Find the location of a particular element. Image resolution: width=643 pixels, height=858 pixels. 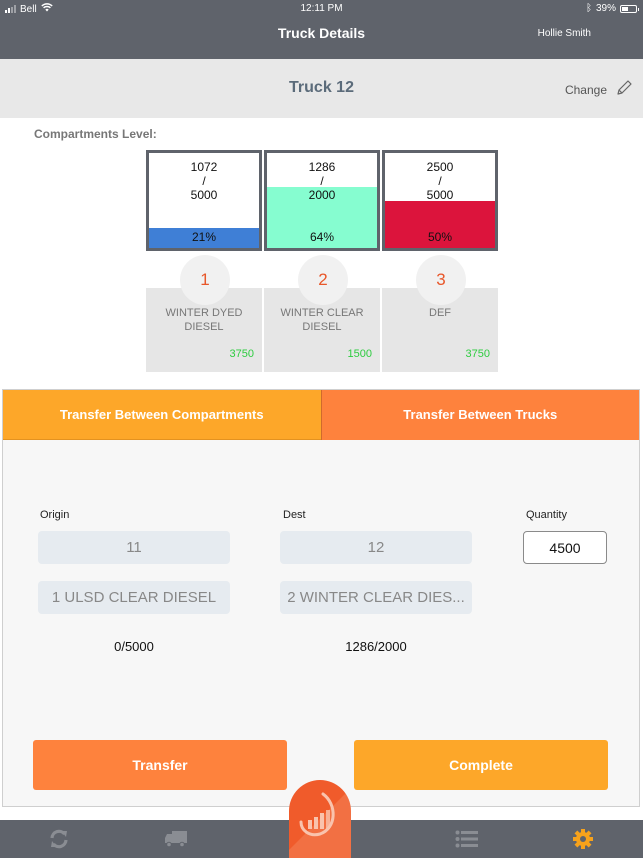

tank-amounts: 1286 / 2000 is located at coordinates (322, 181).